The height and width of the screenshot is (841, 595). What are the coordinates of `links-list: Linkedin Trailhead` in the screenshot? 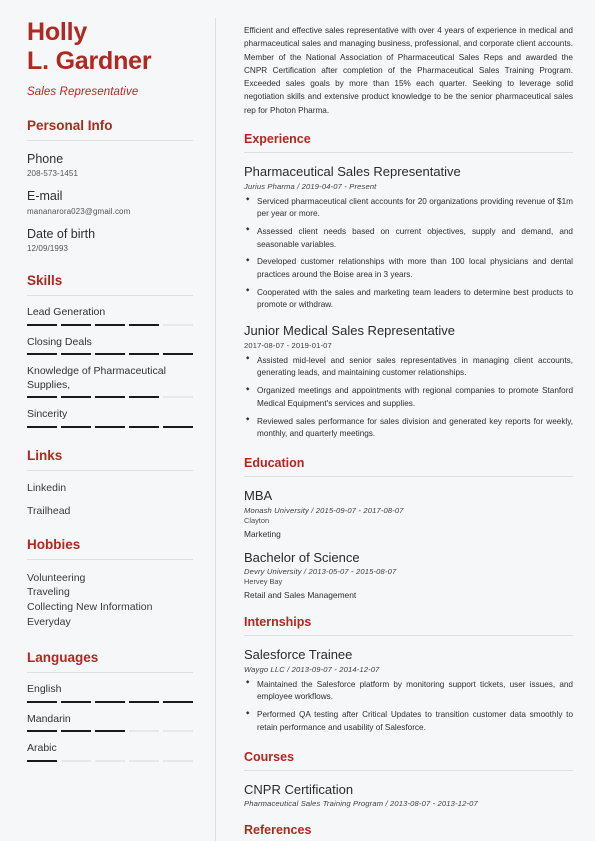 It's located at (110, 499).